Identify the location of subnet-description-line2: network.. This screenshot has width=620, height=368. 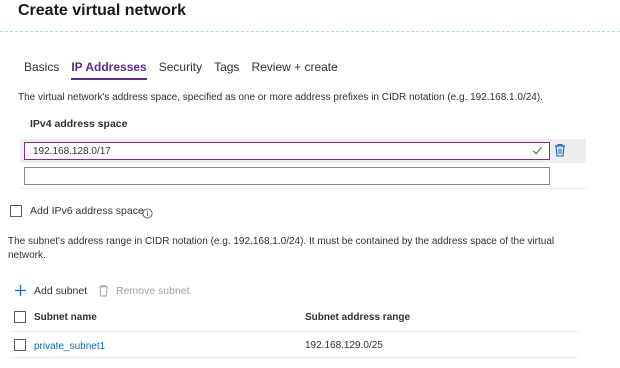
(27, 255).